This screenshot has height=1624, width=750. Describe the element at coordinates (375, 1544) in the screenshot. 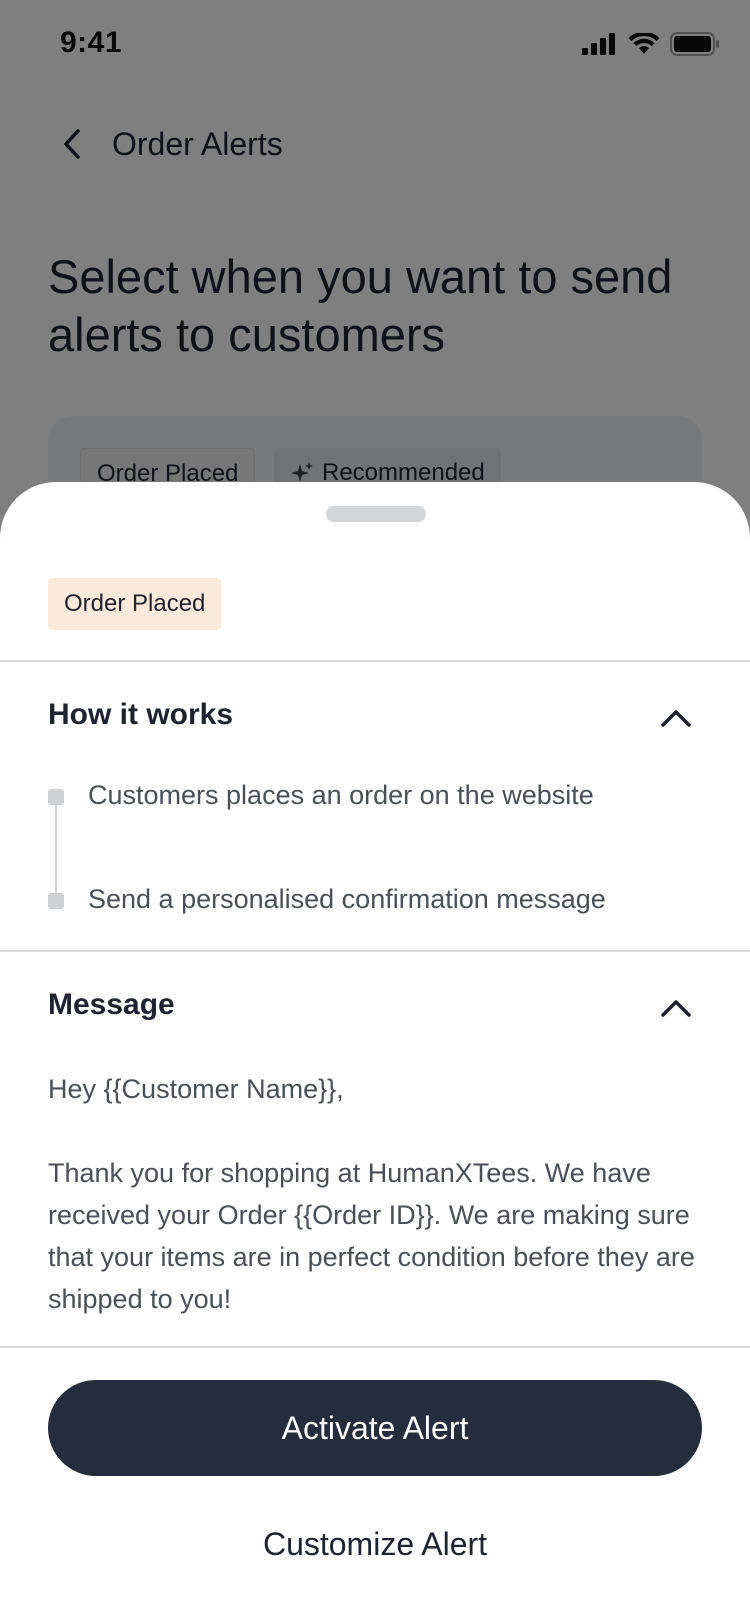

I see `customize-alert-button: Customize Alert` at that location.